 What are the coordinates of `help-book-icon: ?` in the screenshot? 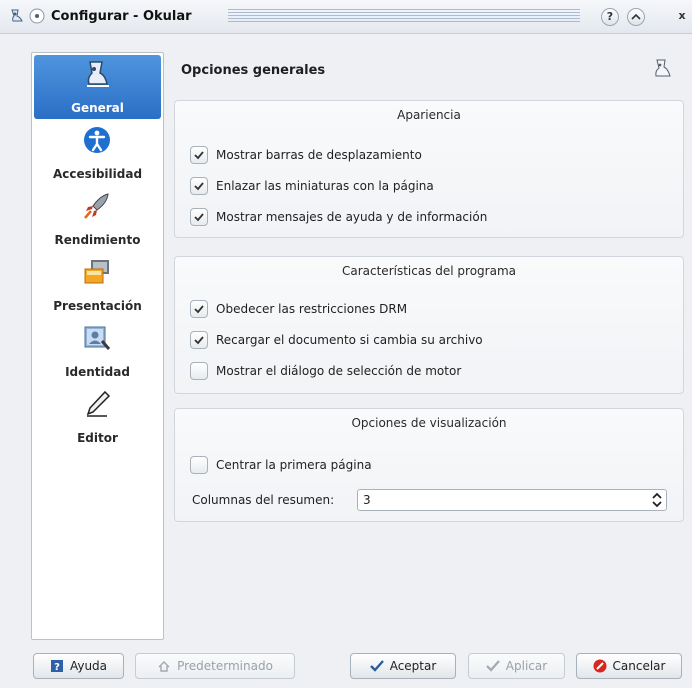 It's located at (57, 666).